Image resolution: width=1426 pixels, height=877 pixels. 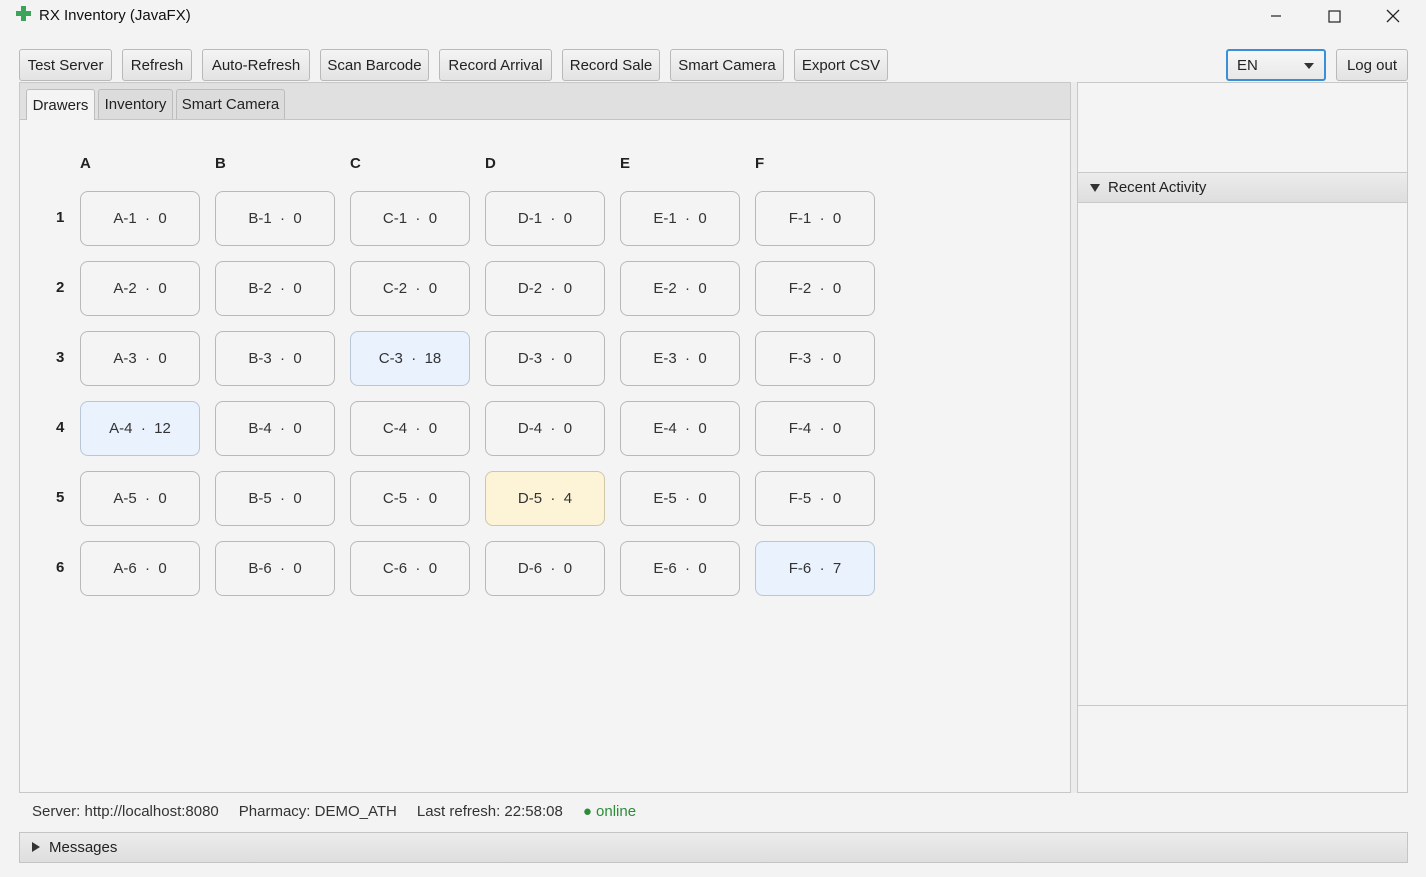 What do you see at coordinates (135, 104) in the screenshot?
I see `tab-inventory: Inventory` at bounding box center [135, 104].